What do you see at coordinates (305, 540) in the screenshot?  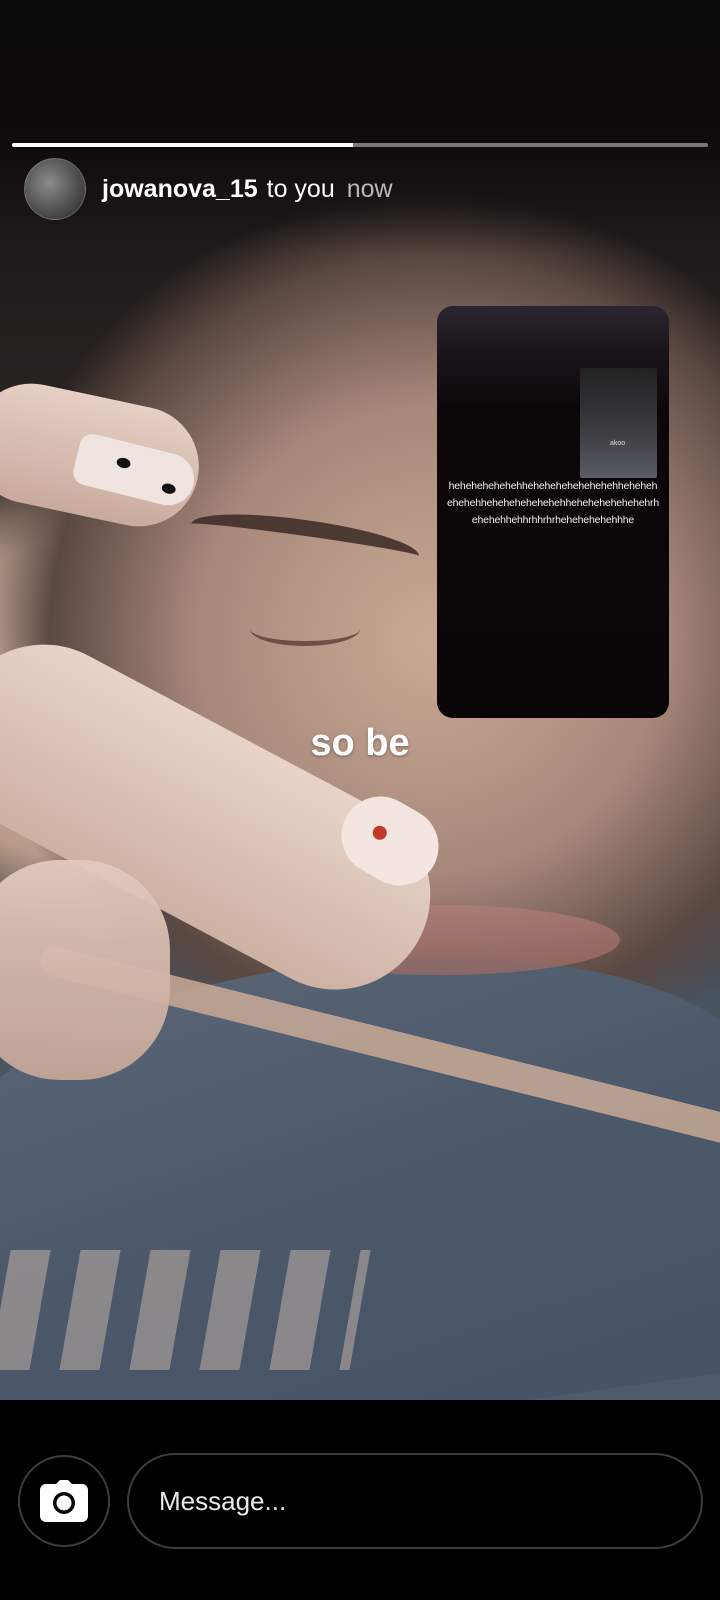 I see `eyebrow` at bounding box center [305, 540].